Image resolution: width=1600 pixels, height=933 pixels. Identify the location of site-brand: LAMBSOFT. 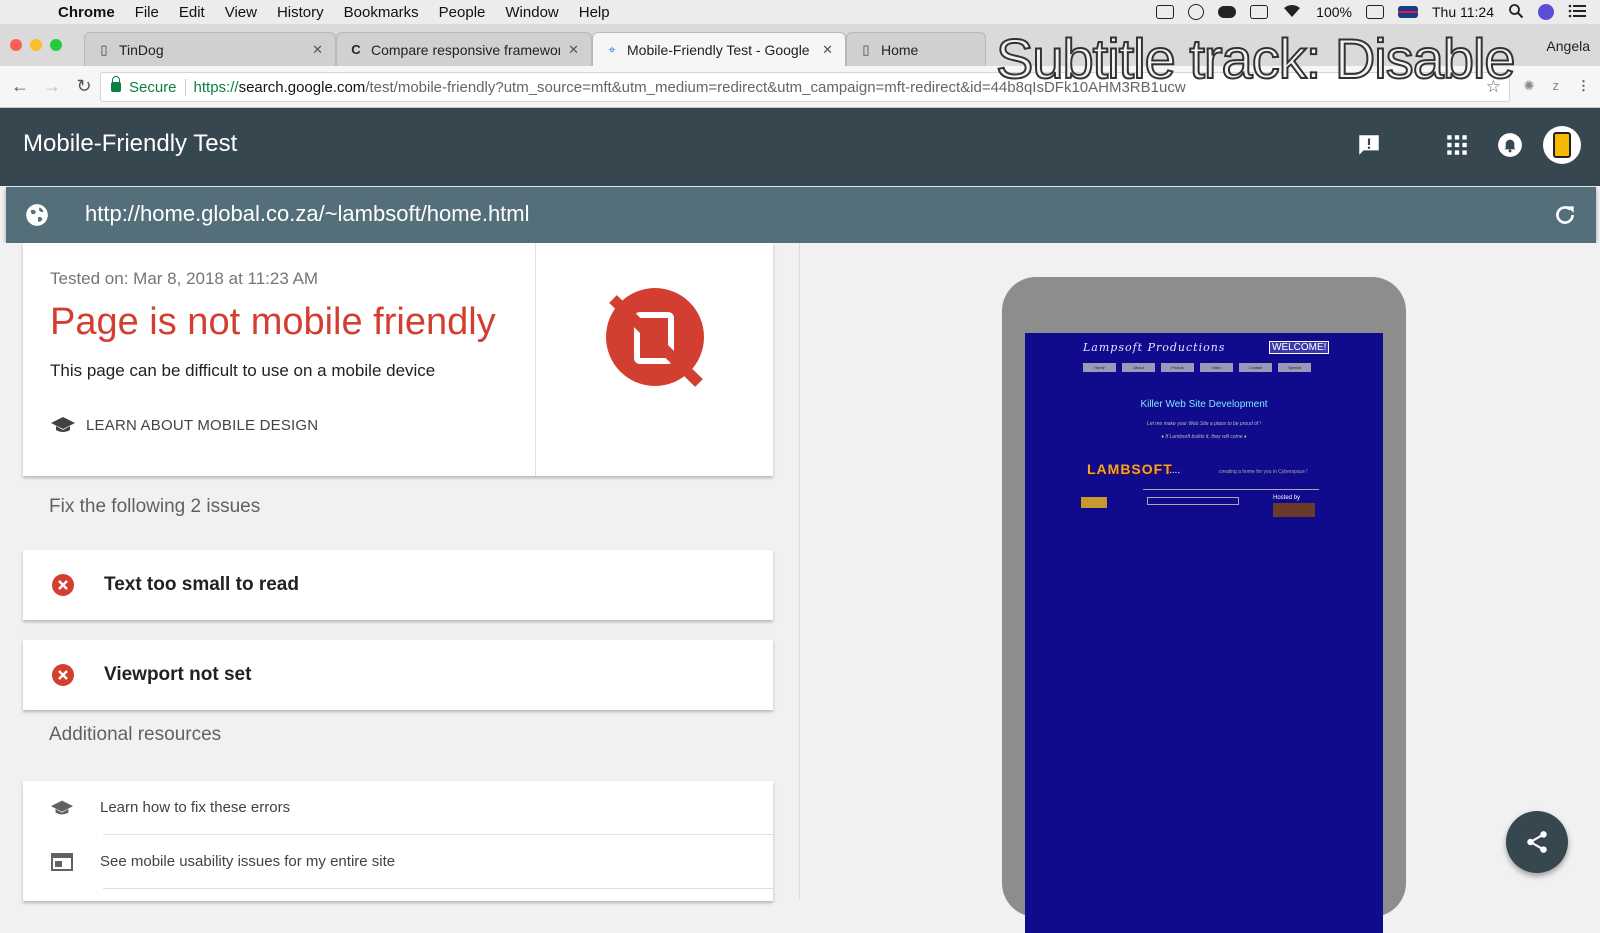
(1130, 469).